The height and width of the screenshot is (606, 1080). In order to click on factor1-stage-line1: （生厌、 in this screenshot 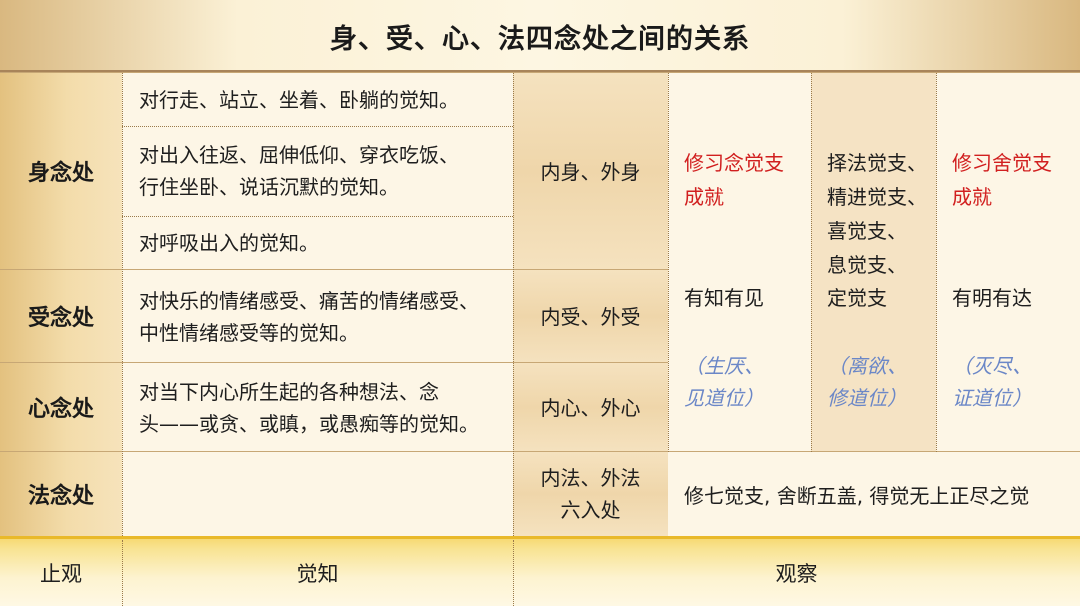, I will do `click(724, 366)`.